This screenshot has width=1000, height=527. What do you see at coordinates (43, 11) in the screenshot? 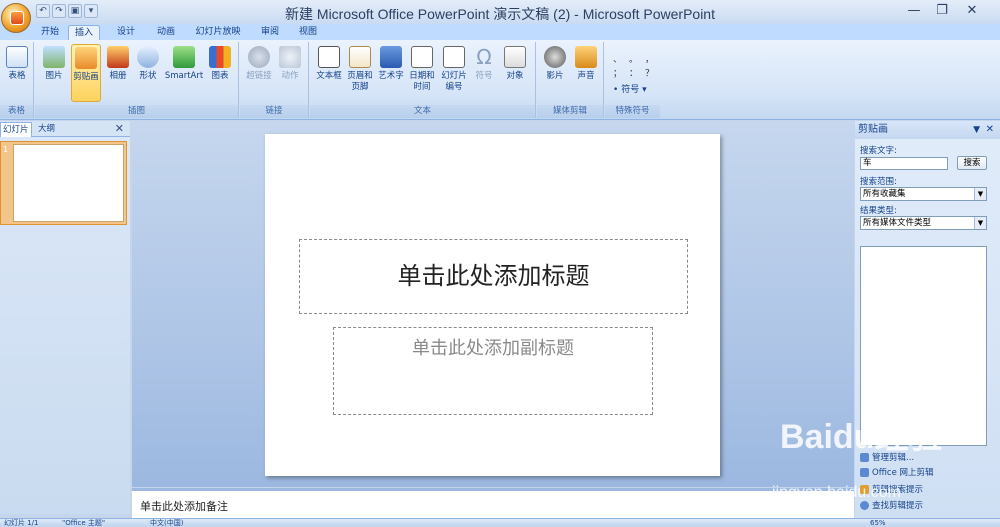
I see `undo-button: ↶` at bounding box center [43, 11].